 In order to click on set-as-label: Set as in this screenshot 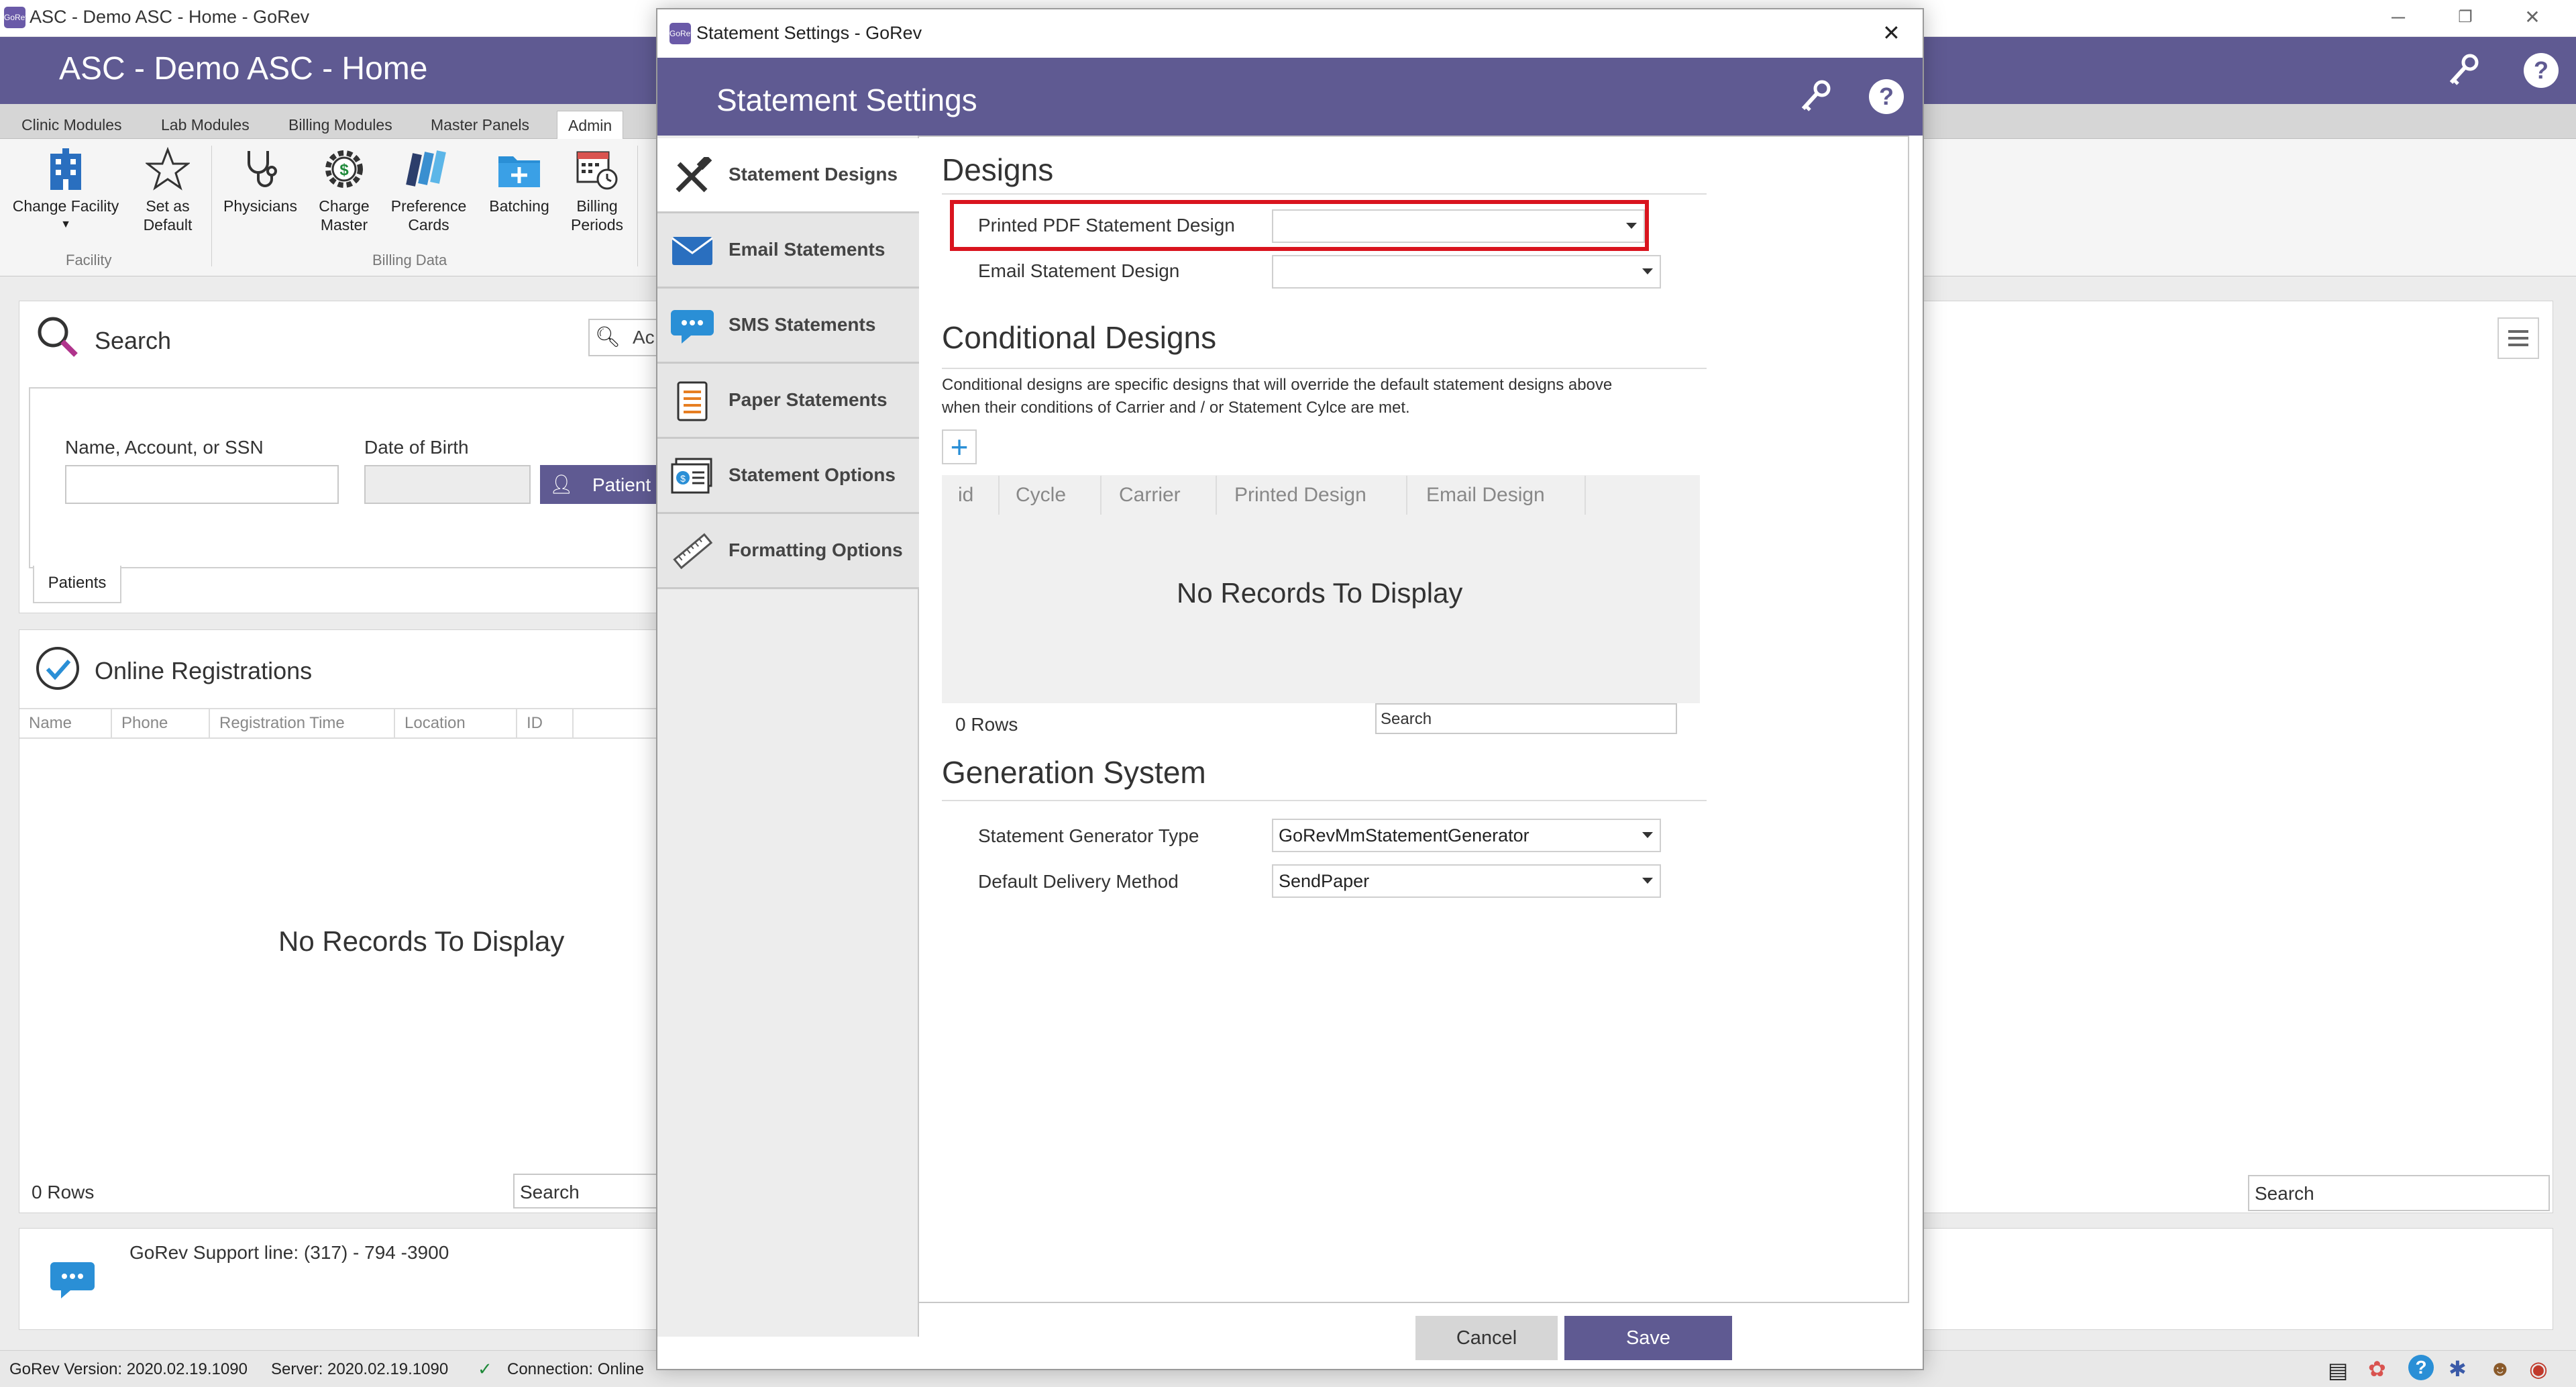, I will do `click(168, 206)`.